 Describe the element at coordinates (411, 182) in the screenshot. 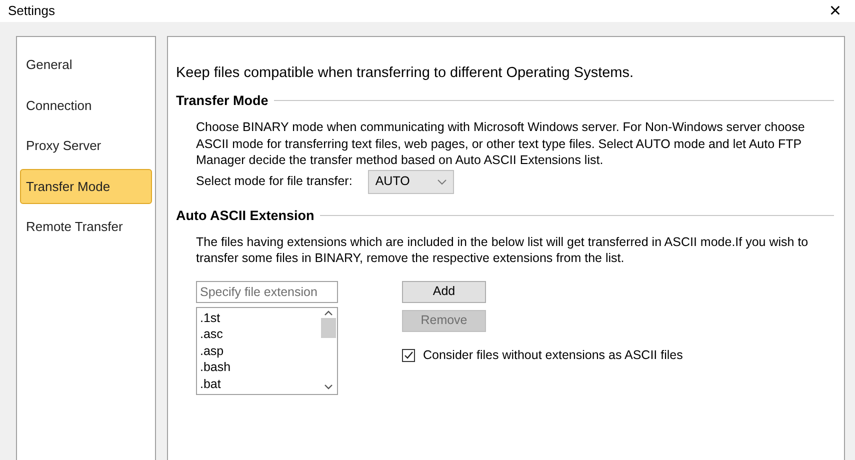

I see `mode-dropdown: AUTO` at that location.